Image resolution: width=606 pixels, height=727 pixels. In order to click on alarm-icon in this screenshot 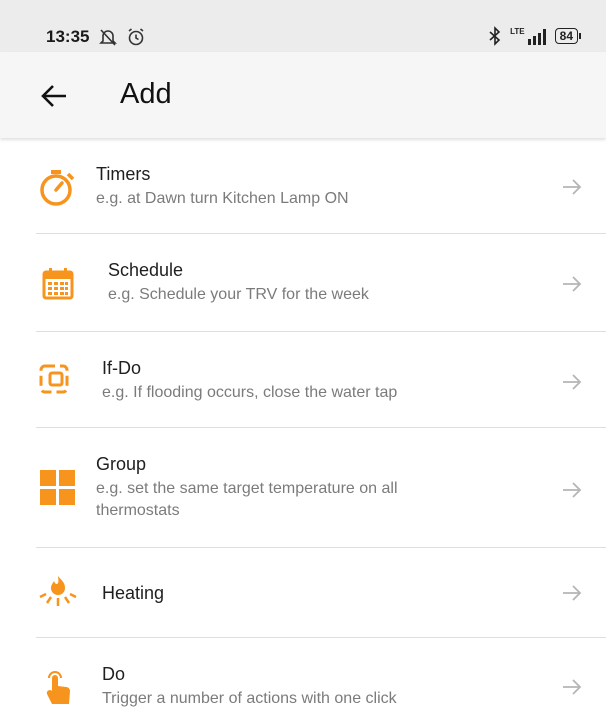, I will do `click(136, 37)`.